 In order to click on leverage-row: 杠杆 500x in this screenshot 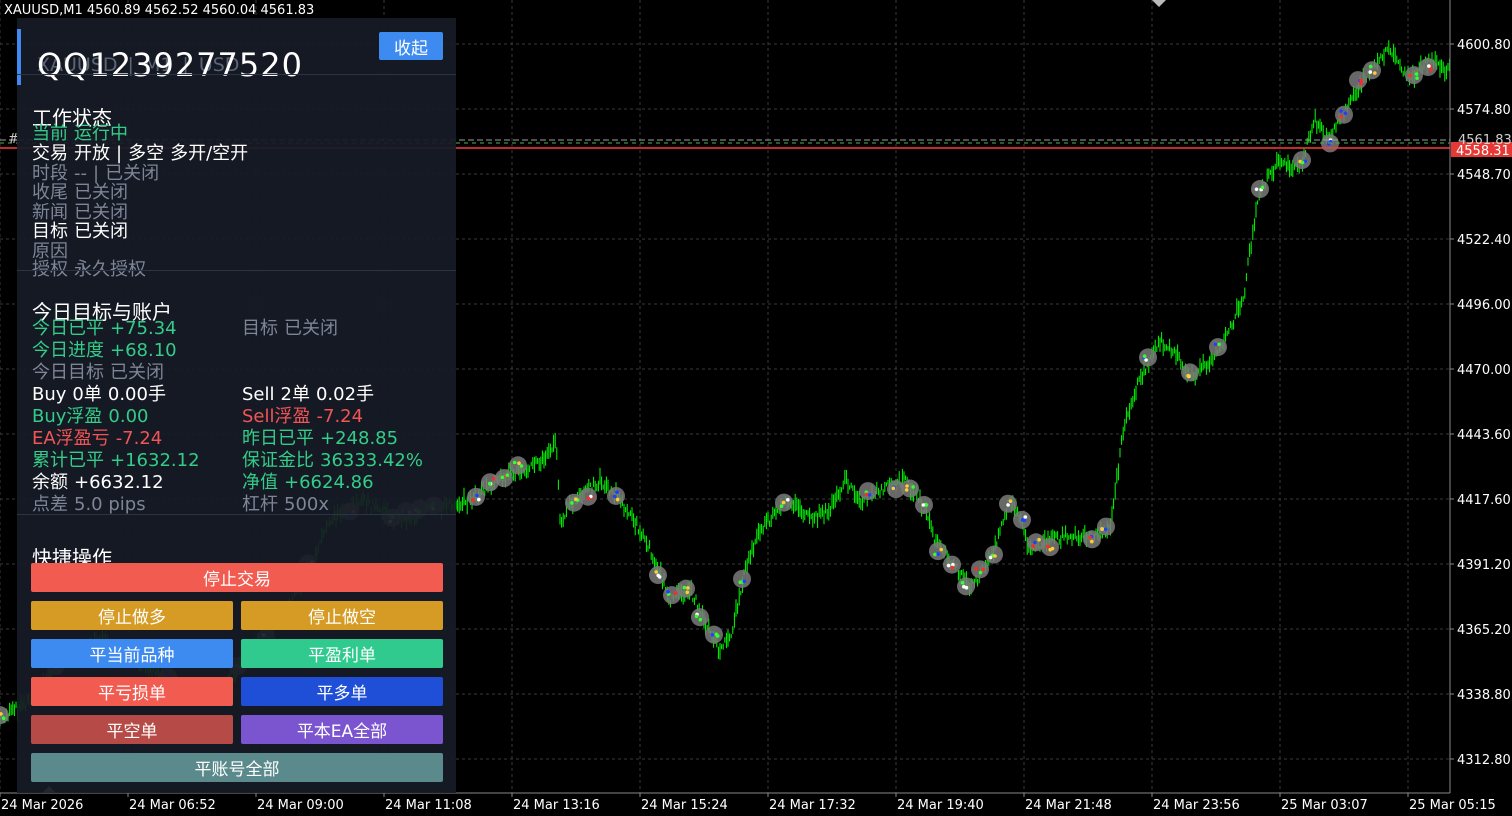, I will do `click(288, 505)`.